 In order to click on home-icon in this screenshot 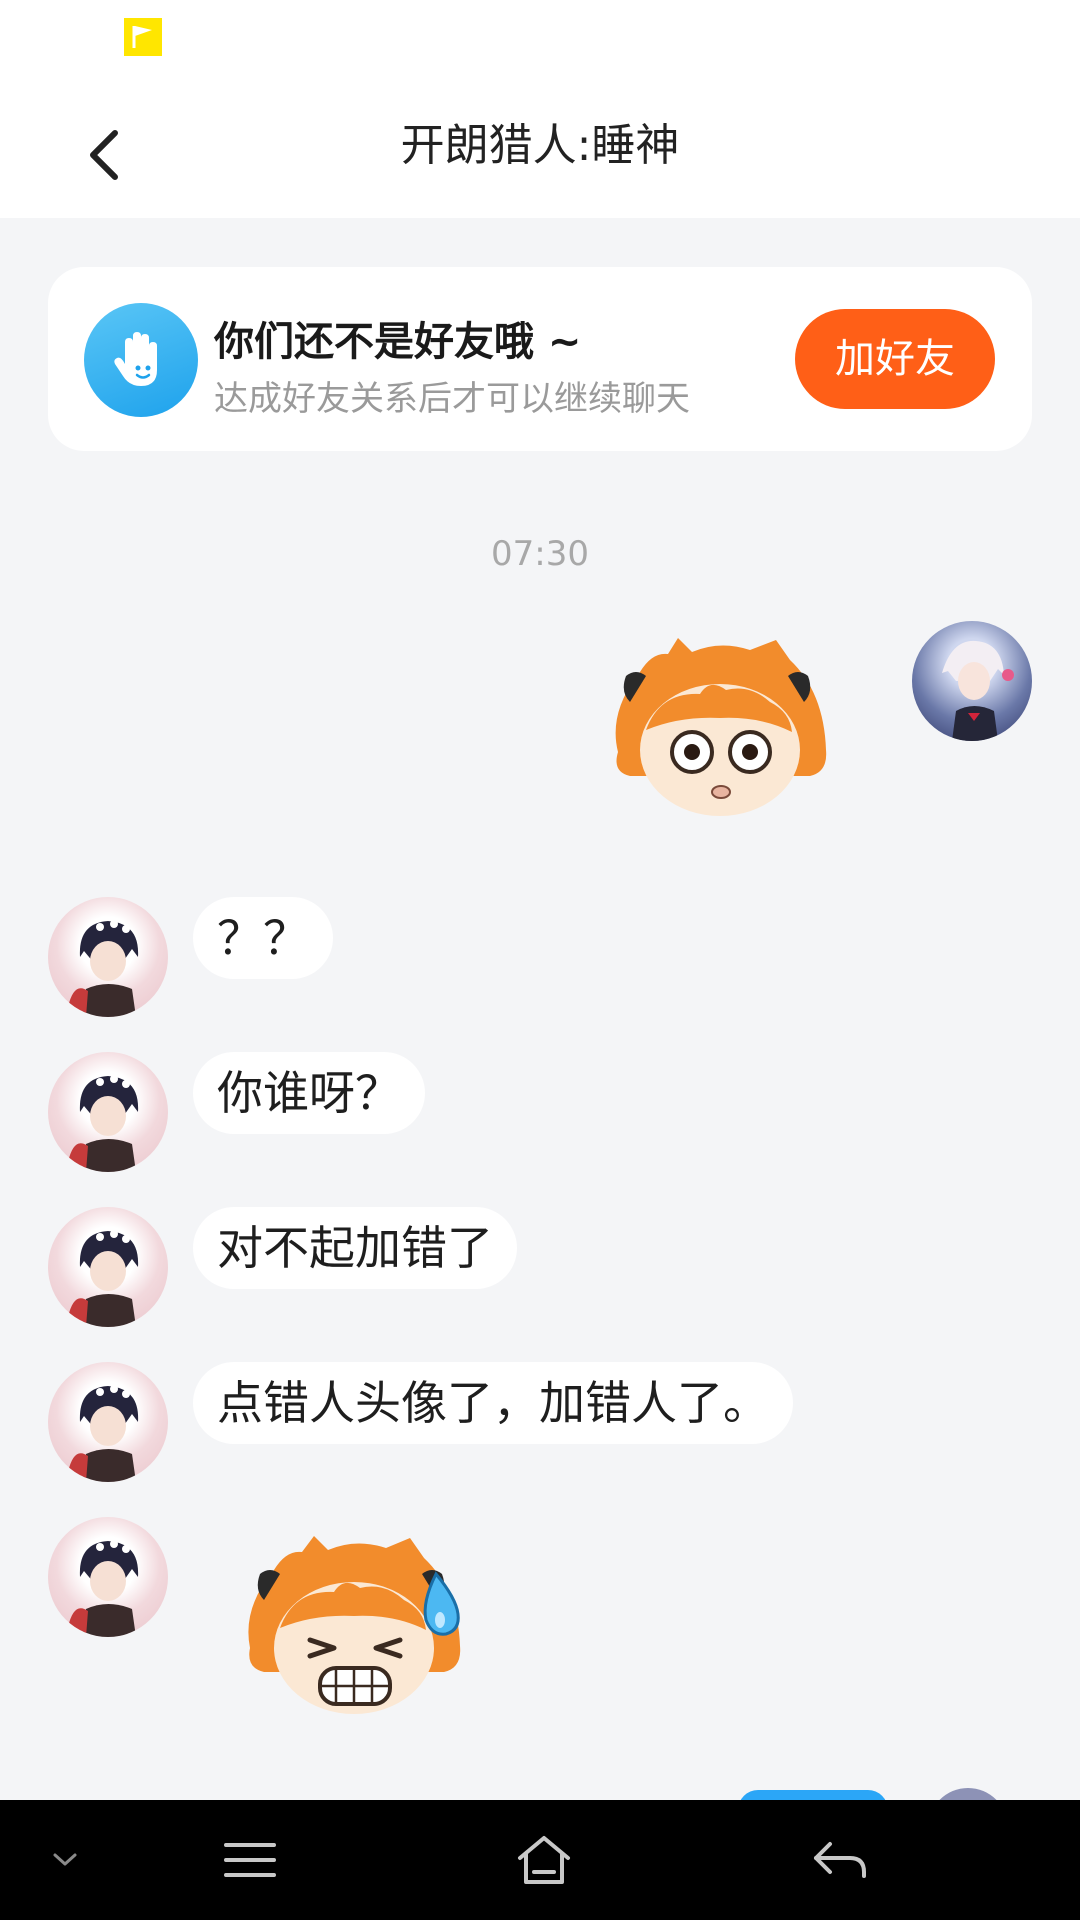, I will do `click(544, 1860)`.